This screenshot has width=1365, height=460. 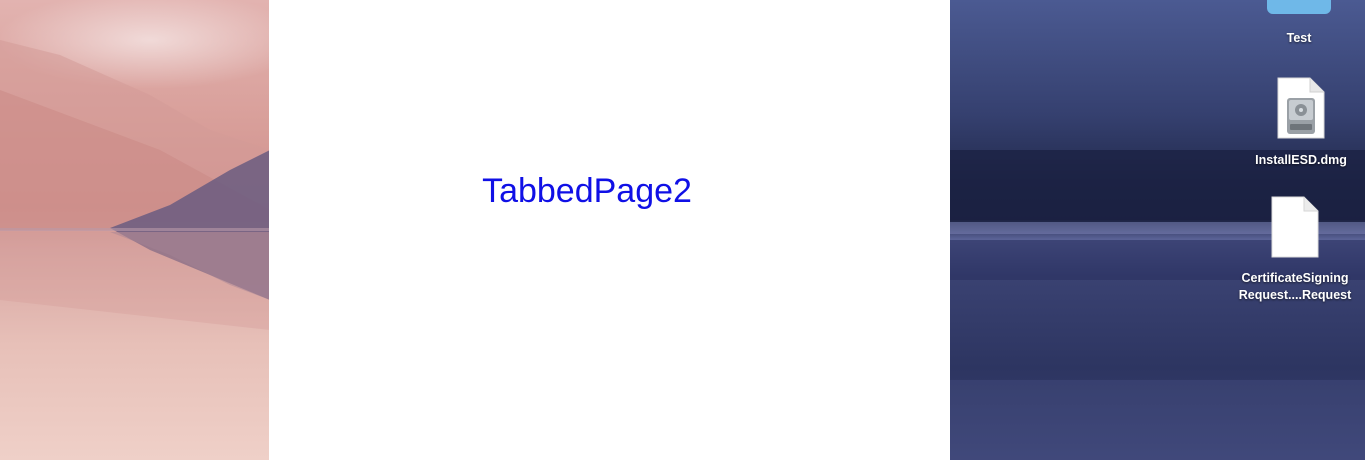 What do you see at coordinates (1301, 108) in the screenshot?
I see `disk-image-icon` at bounding box center [1301, 108].